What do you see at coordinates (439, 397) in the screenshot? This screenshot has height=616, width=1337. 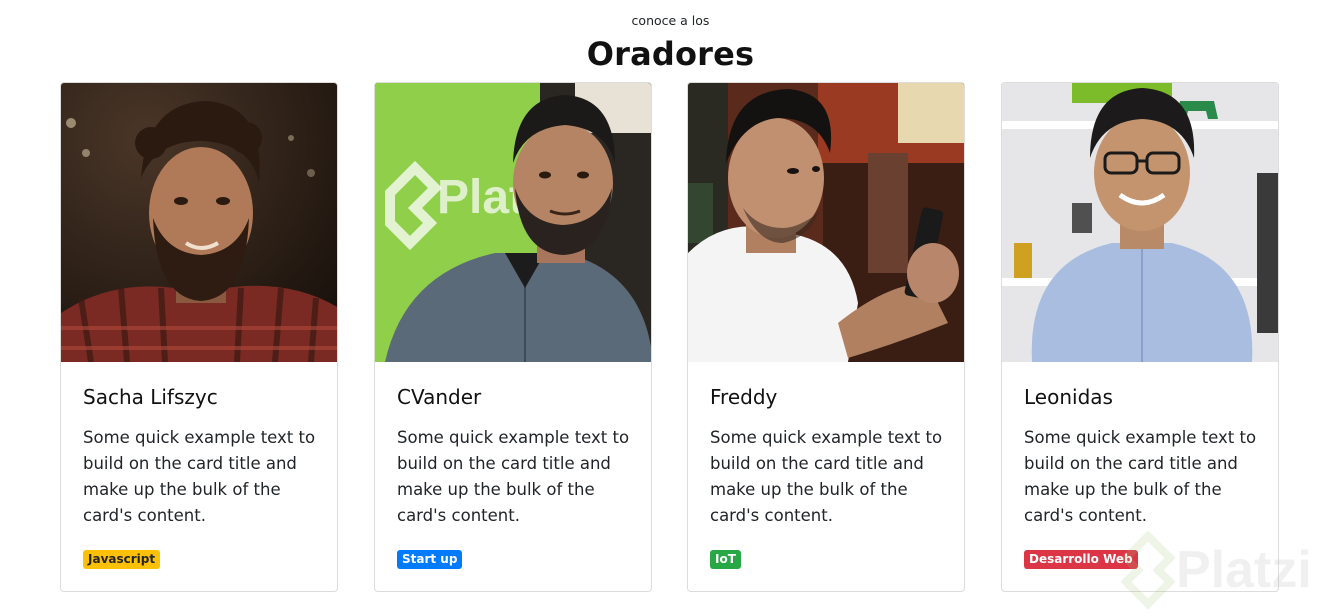 I see `speaker-name: CVander` at bounding box center [439, 397].